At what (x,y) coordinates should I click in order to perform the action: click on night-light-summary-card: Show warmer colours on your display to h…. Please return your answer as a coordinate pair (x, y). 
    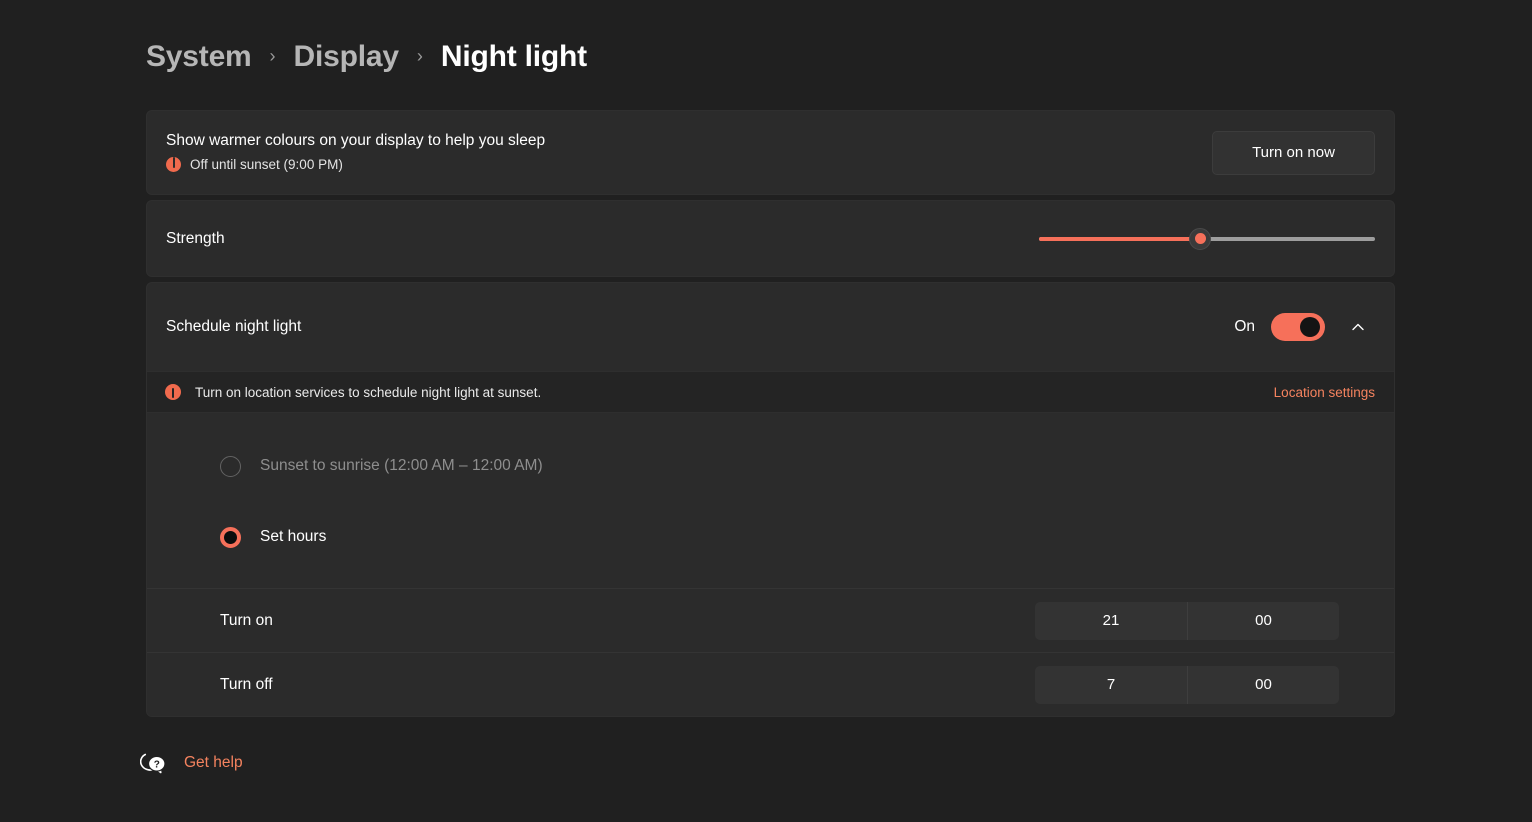
    Looking at the image, I should click on (770, 152).